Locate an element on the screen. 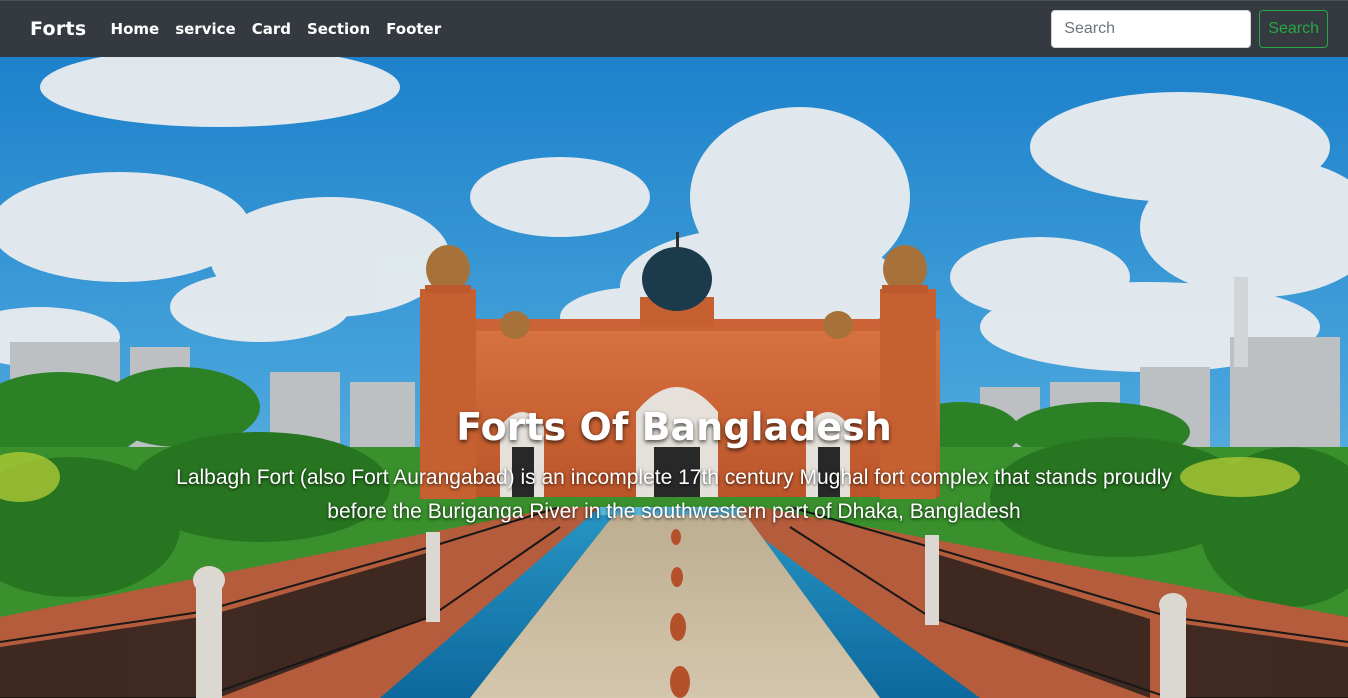  nav-link-service: service is located at coordinates (205, 29).